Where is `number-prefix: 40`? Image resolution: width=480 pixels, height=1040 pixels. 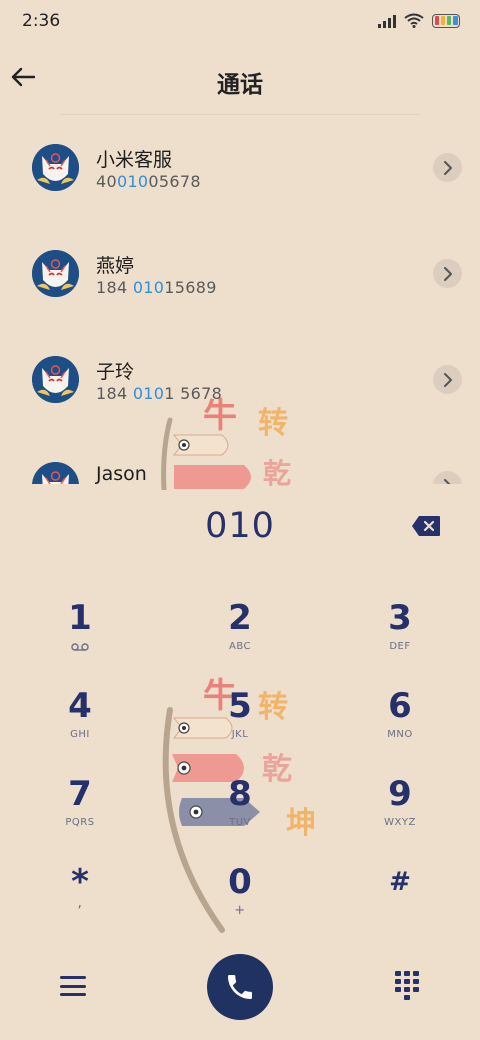 number-prefix: 40 is located at coordinates (106, 181).